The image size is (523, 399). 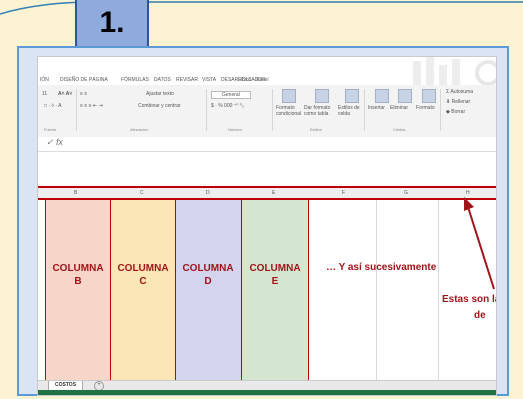 I want to click on clear-button: ◆ Borrar, so click(x=455, y=112).